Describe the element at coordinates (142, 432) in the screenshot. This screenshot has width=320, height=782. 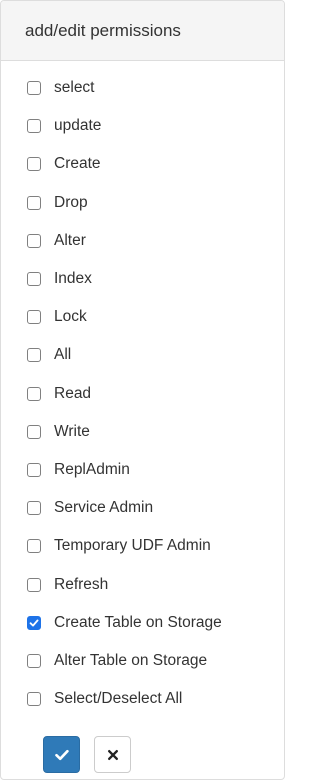
I see `permission-item-write: Write` at that location.